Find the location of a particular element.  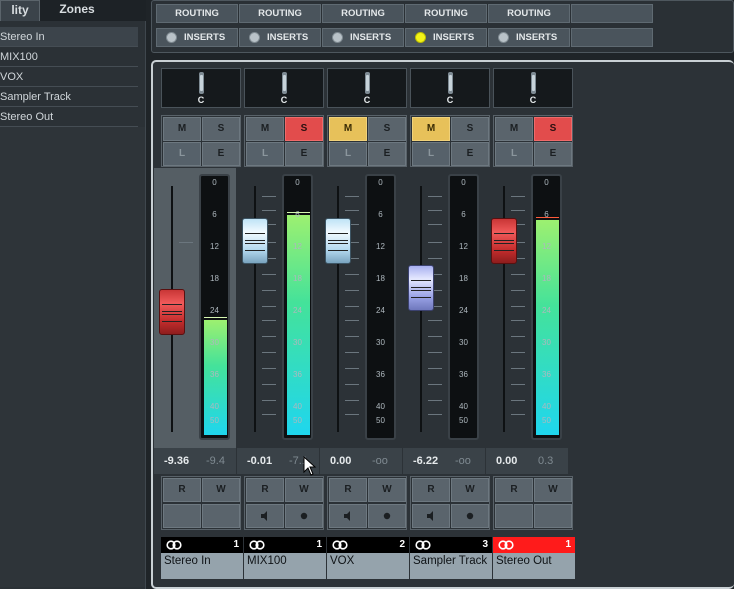

peak-value: 0.3 is located at coordinates (545, 461).